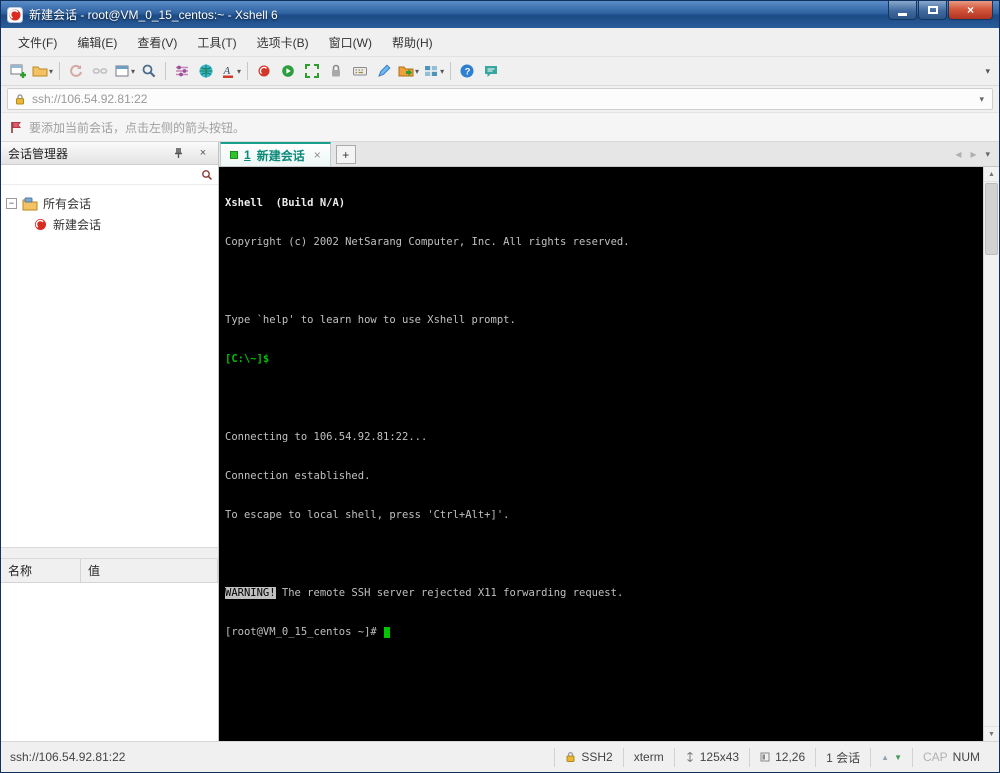 Image resolution: width=1000 pixels, height=773 pixels. I want to click on properties-table-header: 名称 值, so click(109, 571).